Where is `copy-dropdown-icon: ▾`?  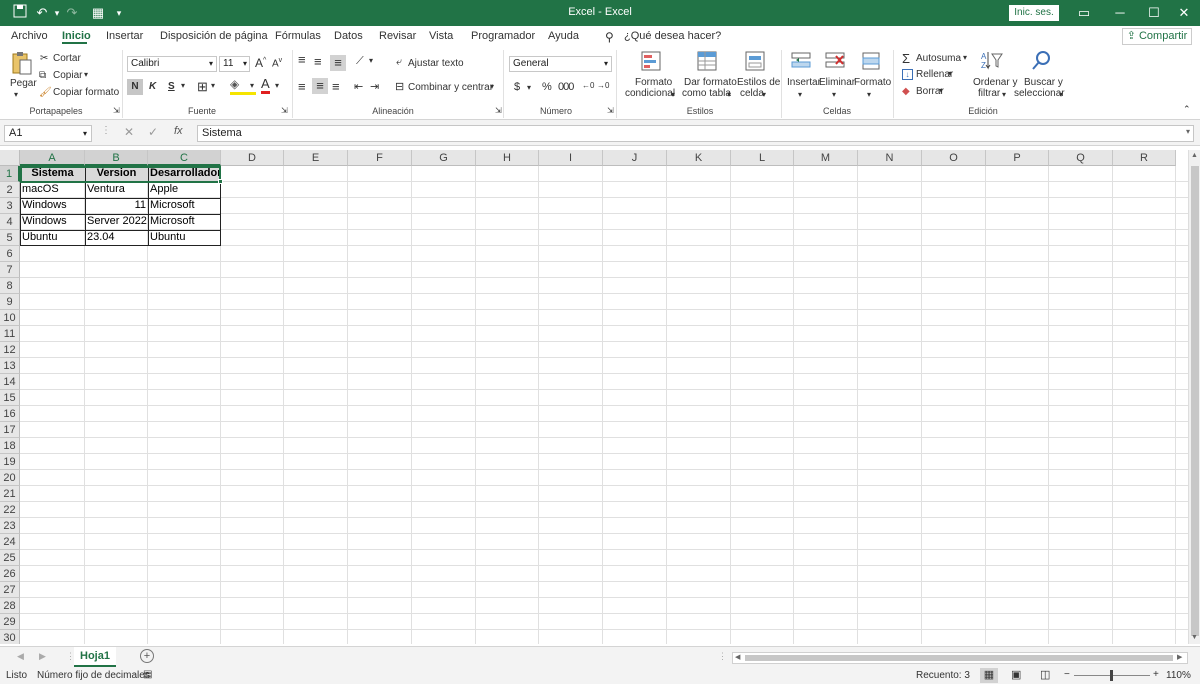 copy-dropdown-icon: ▾ is located at coordinates (86, 74).